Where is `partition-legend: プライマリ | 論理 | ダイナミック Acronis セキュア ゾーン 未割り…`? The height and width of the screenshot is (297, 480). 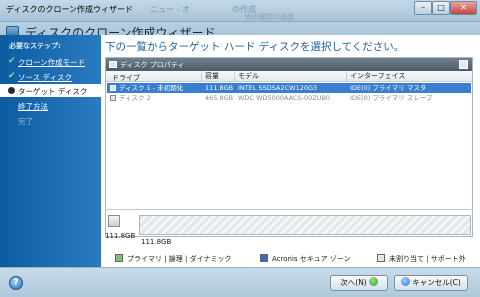 partition-legend: プライマリ | 論理 | ダイナミック Acronis セキュア ゾーン 未割り… is located at coordinates (295, 259).